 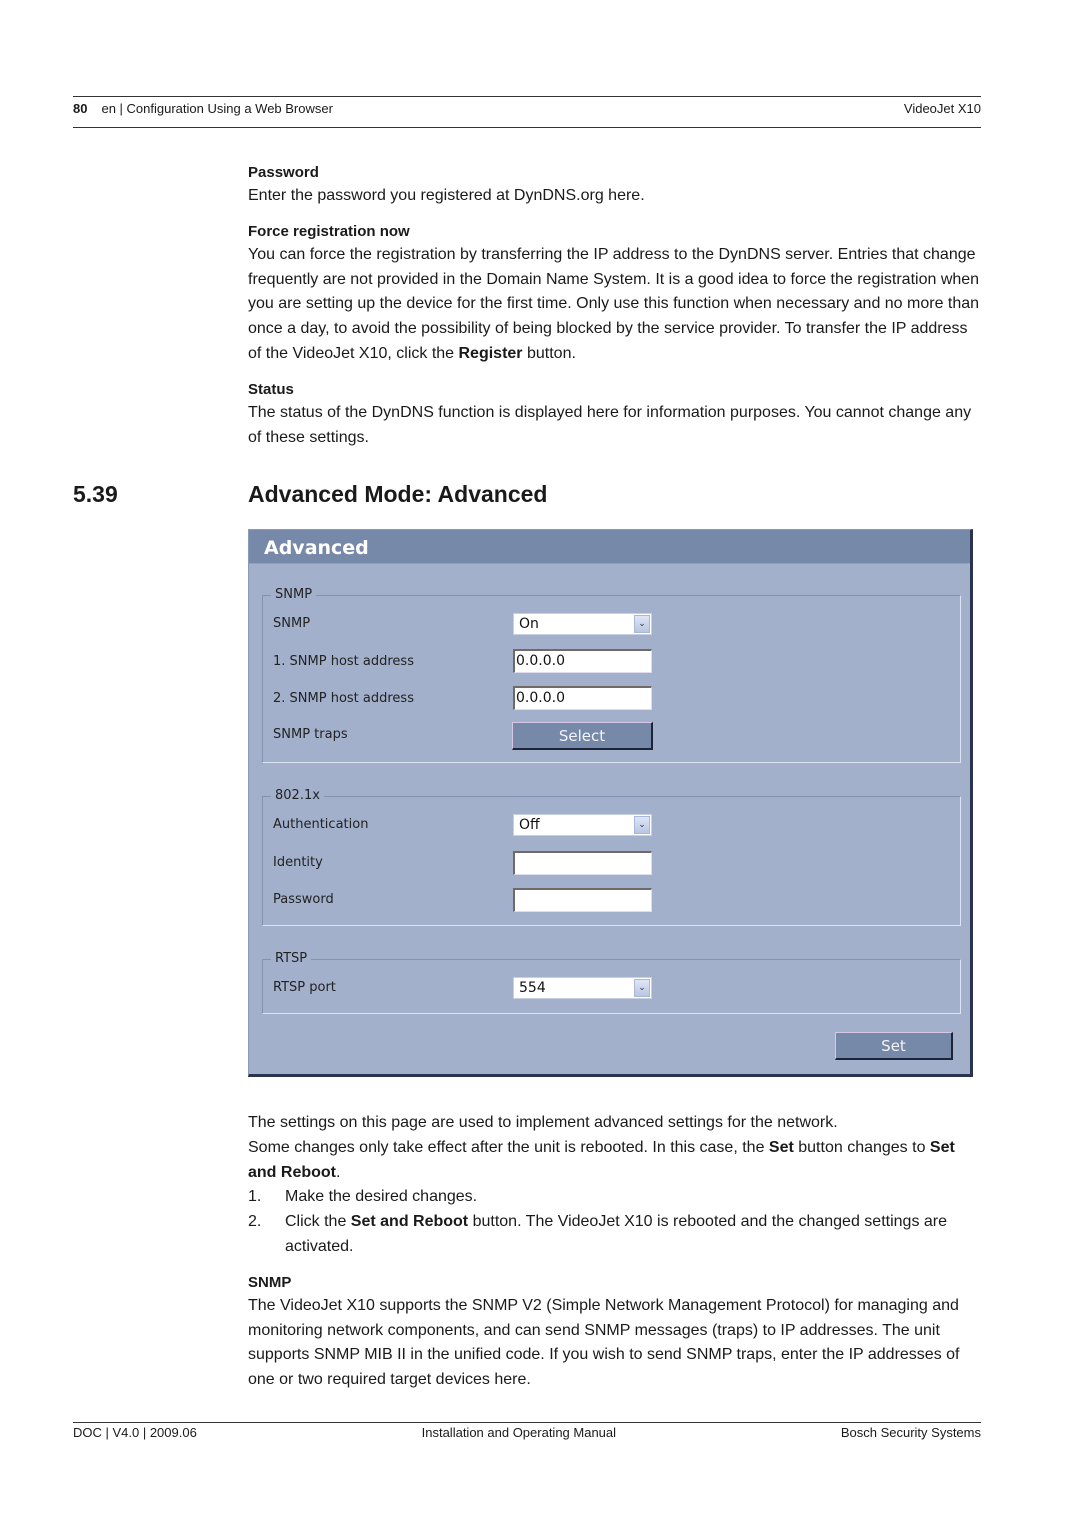 What do you see at coordinates (303, 899) in the screenshot?
I see `password-label: Password` at bounding box center [303, 899].